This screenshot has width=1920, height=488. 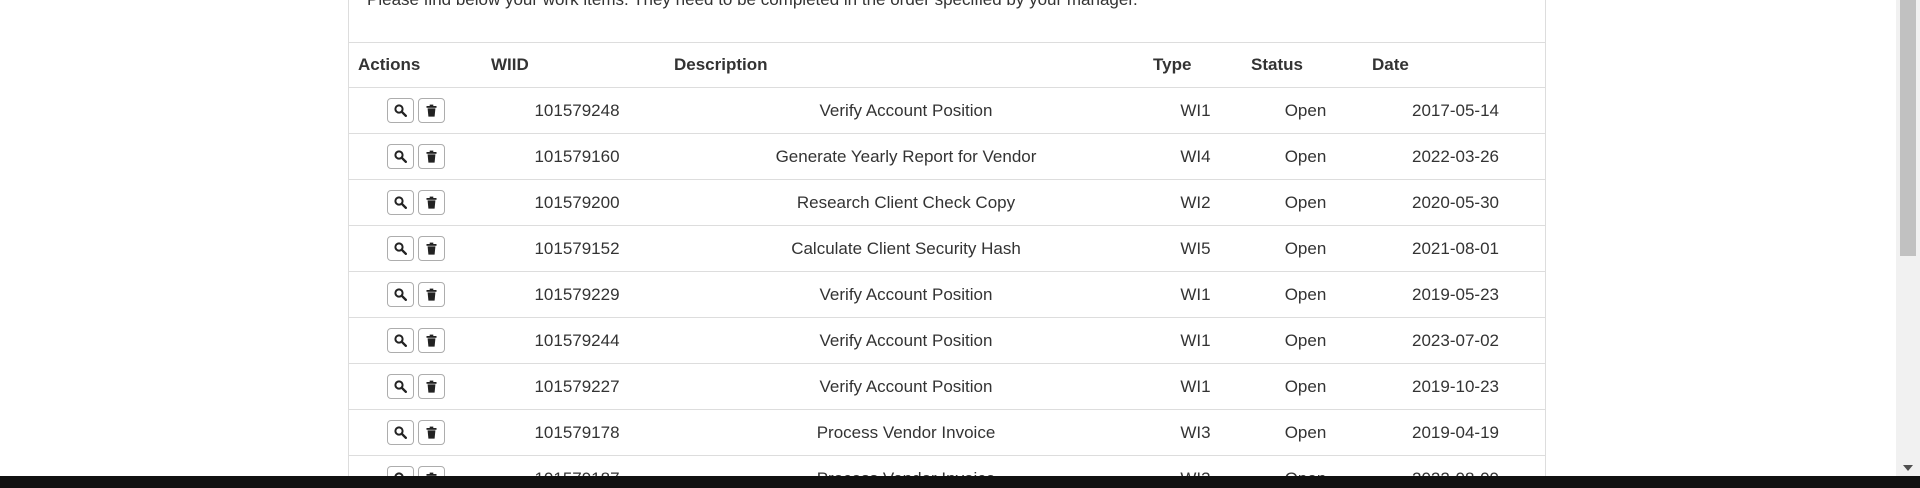 I want to click on cell-date: 2019-10-23, so click(x=1455, y=386).